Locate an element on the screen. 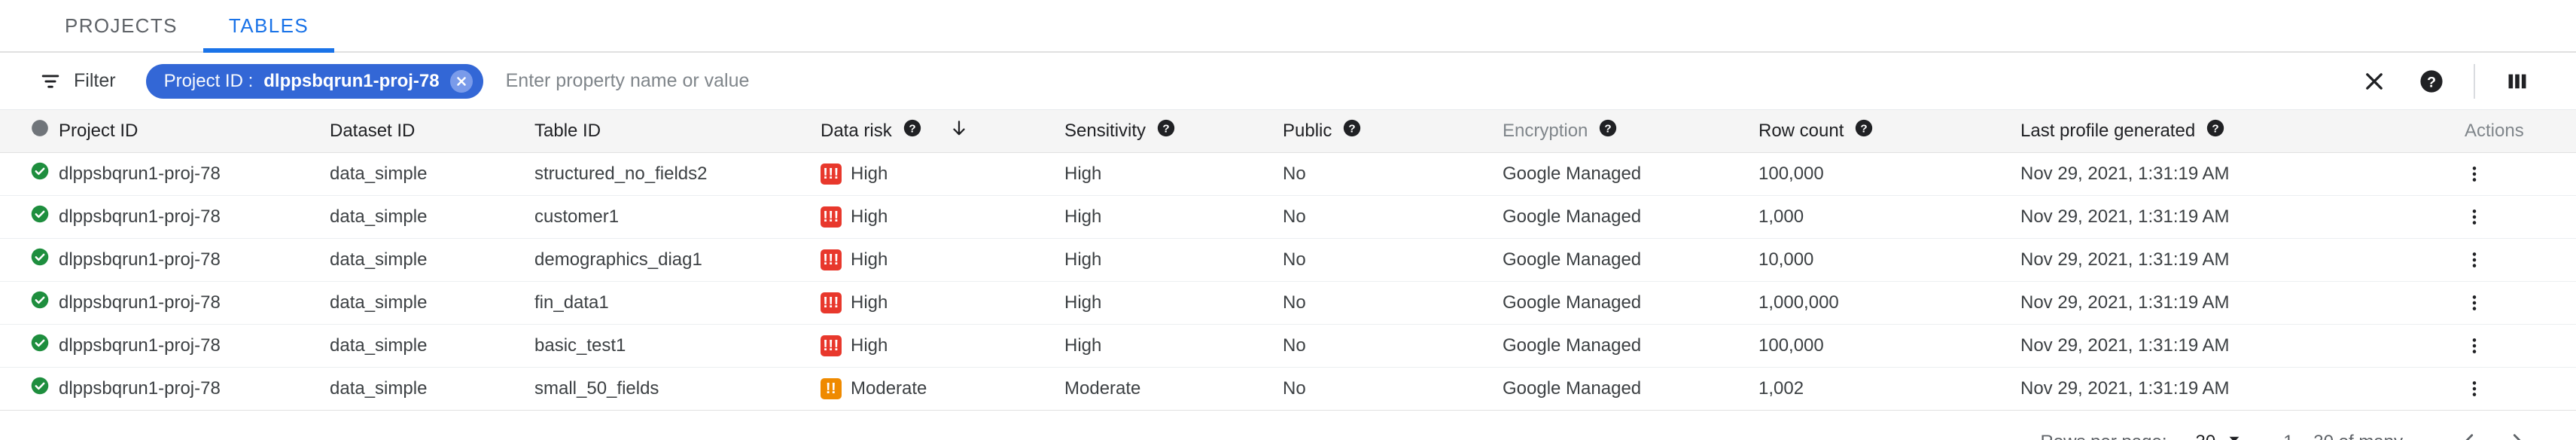  column-header-data-risk: Data risk ? is located at coordinates (943, 132).